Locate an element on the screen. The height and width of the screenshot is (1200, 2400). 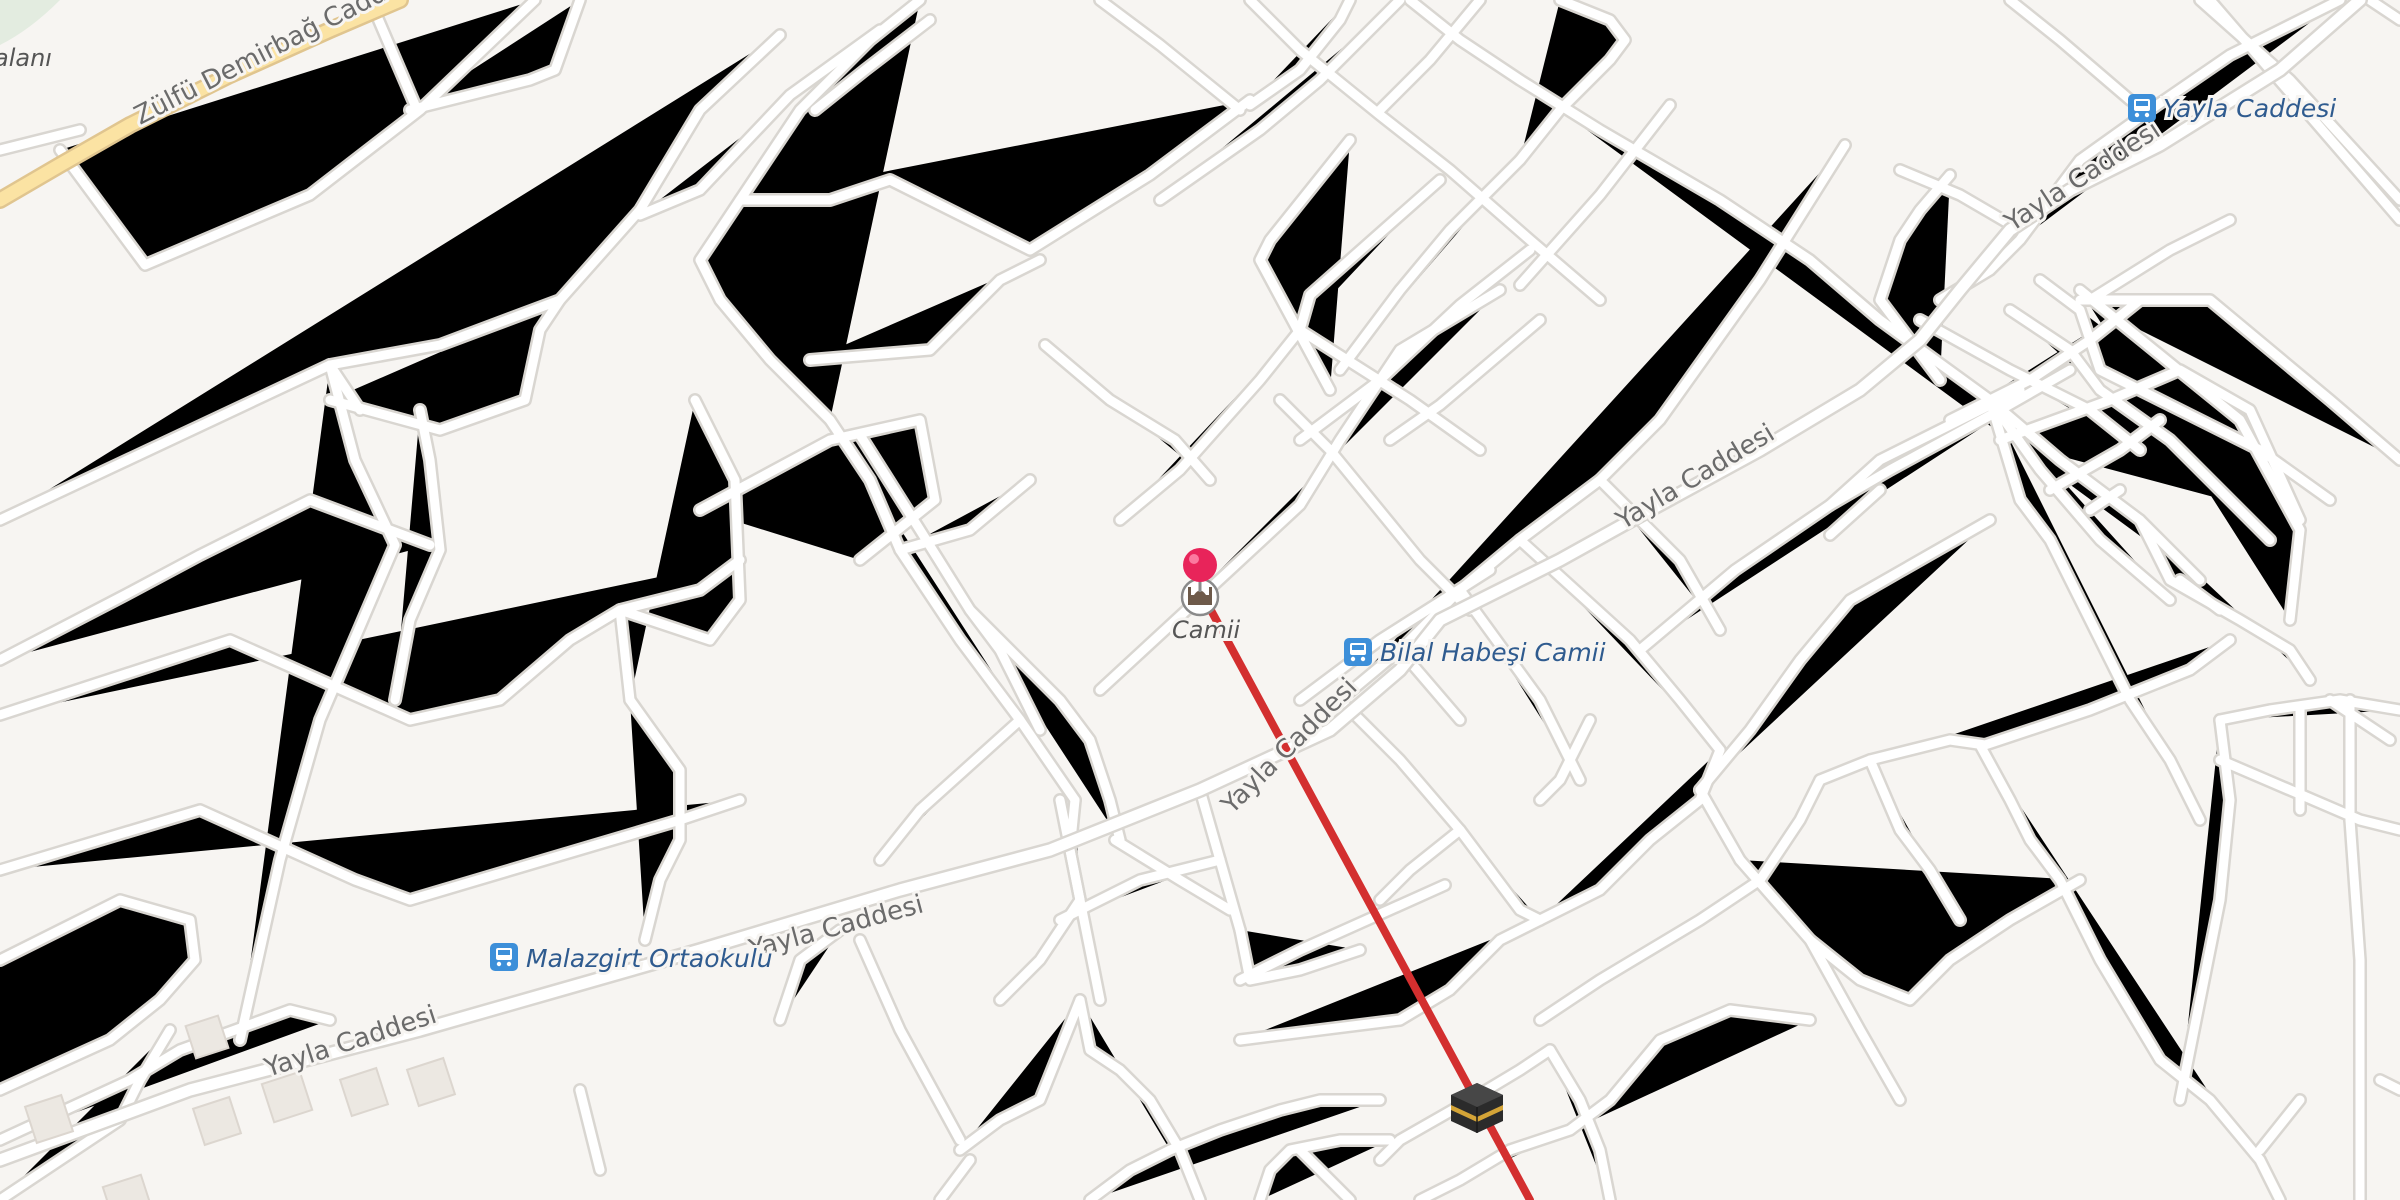
bus-stop-label: Yayla Caddesi is located at coordinates (2249, 108).